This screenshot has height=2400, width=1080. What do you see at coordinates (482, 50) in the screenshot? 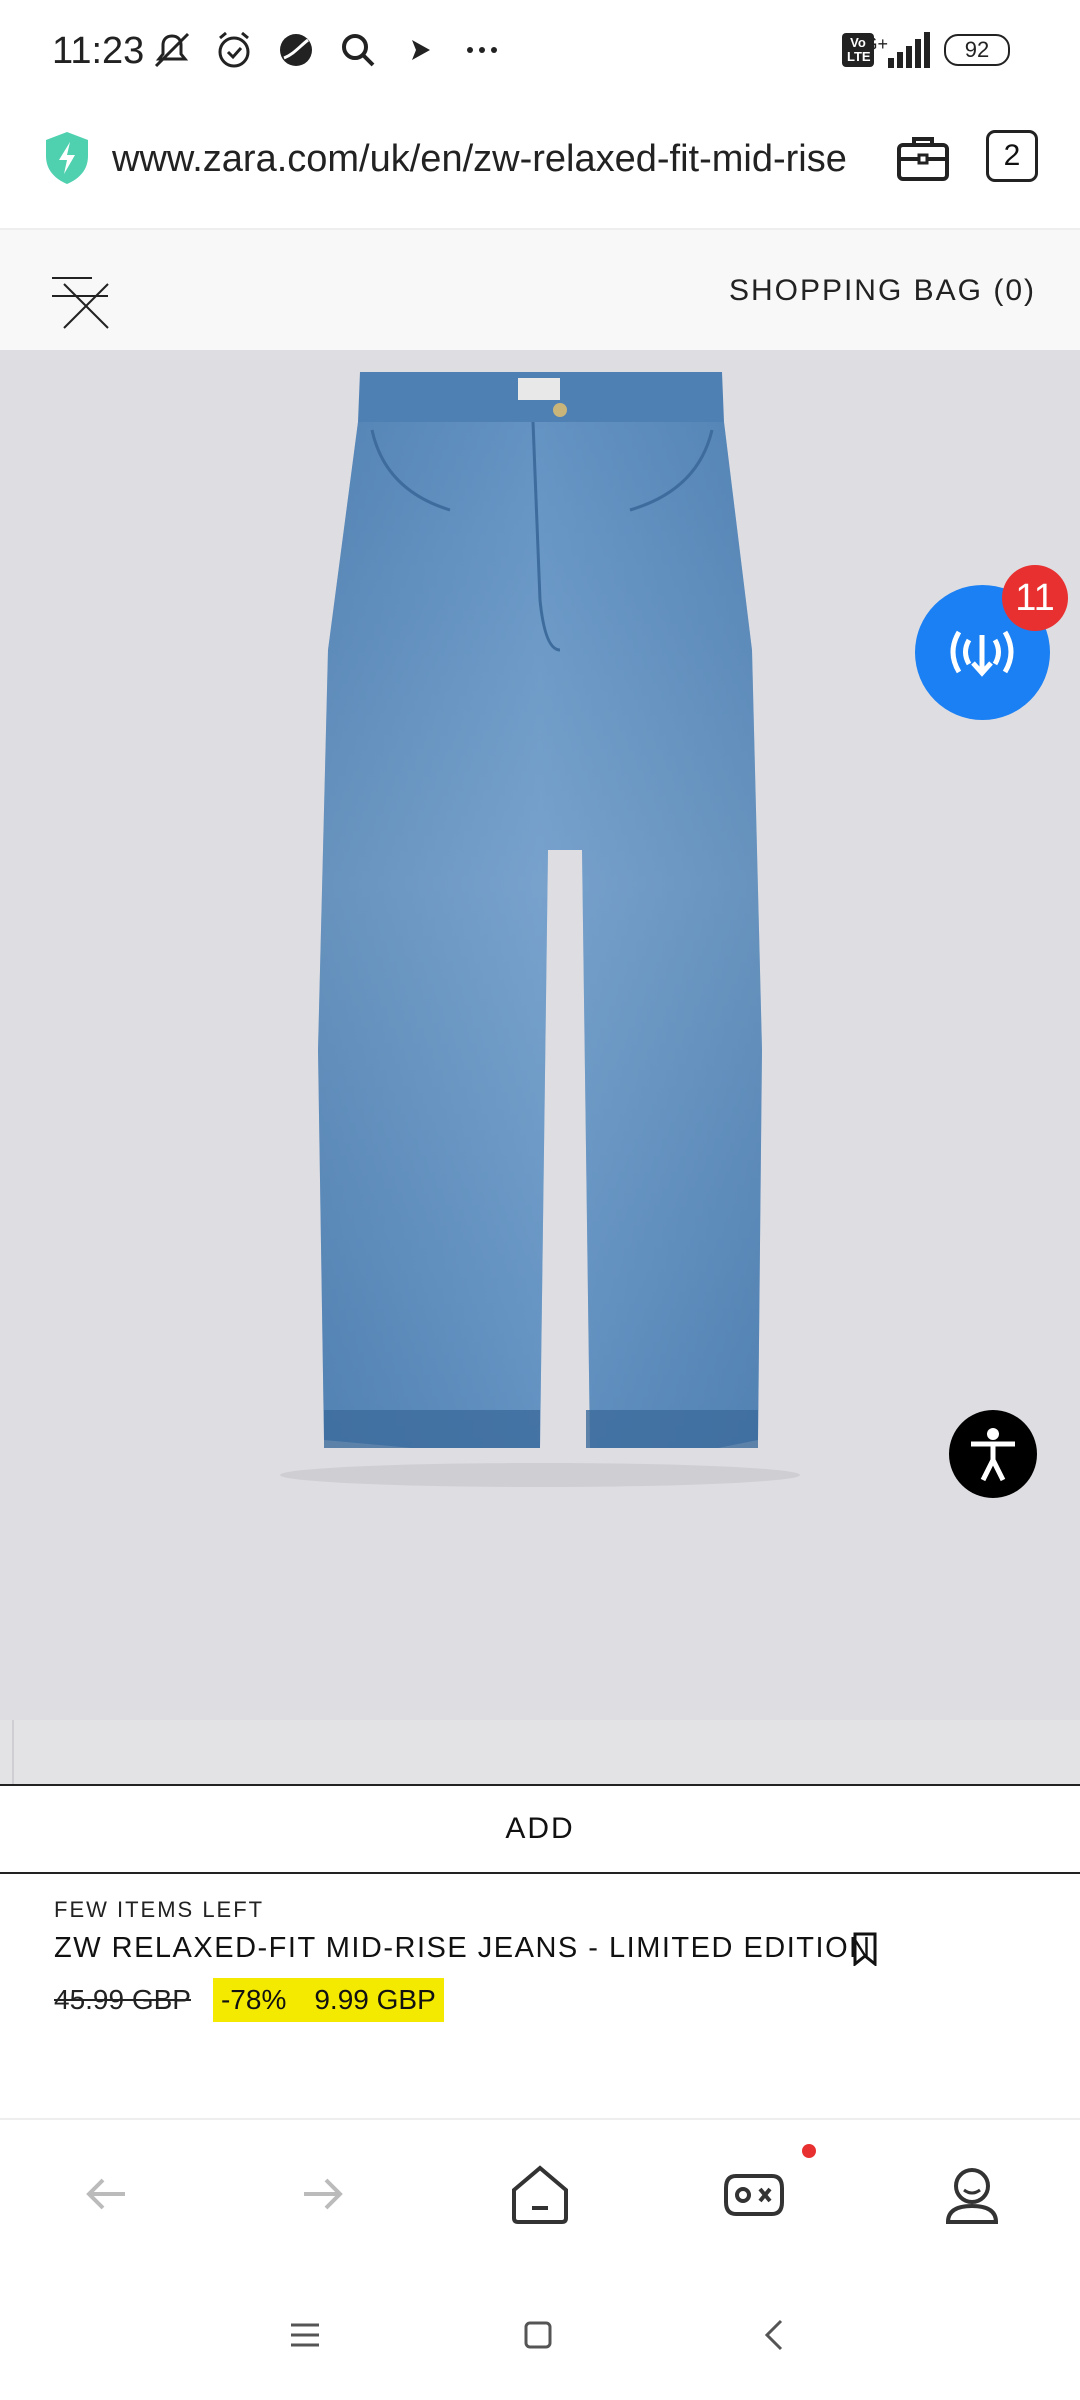
I see `more-icon` at bounding box center [482, 50].